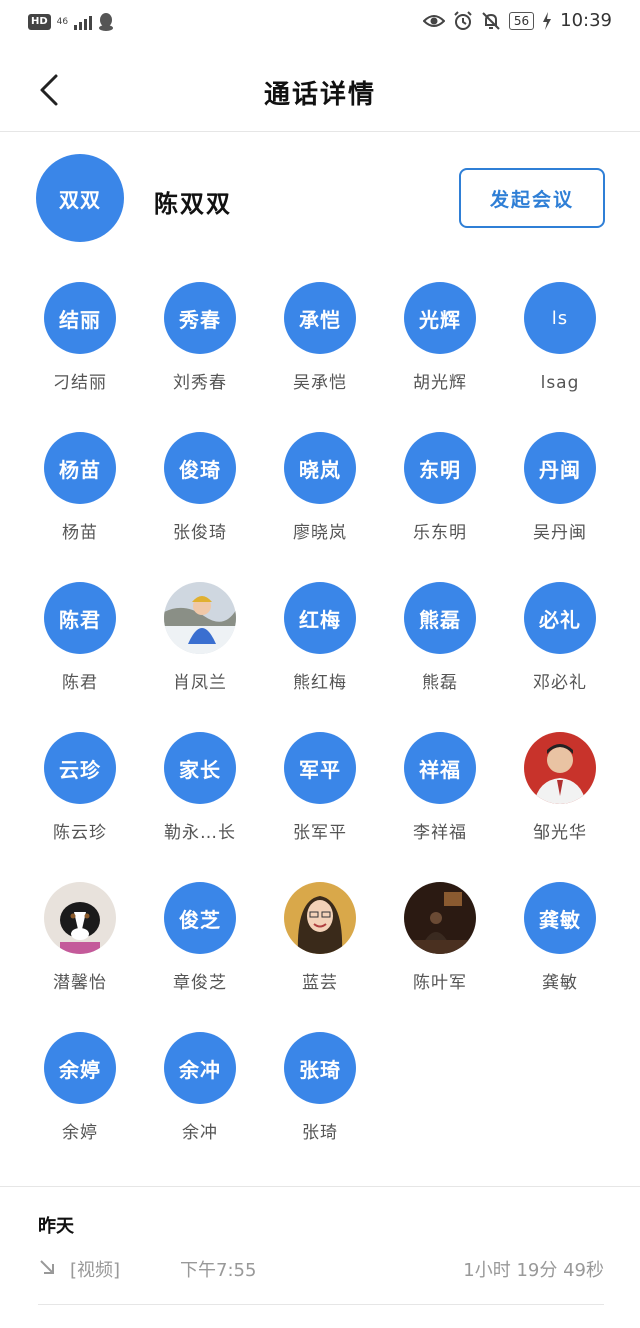 The image size is (640, 1328). What do you see at coordinates (560, 468) in the screenshot?
I see `contact-avatar: 丹闽` at bounding box center [560, 468].